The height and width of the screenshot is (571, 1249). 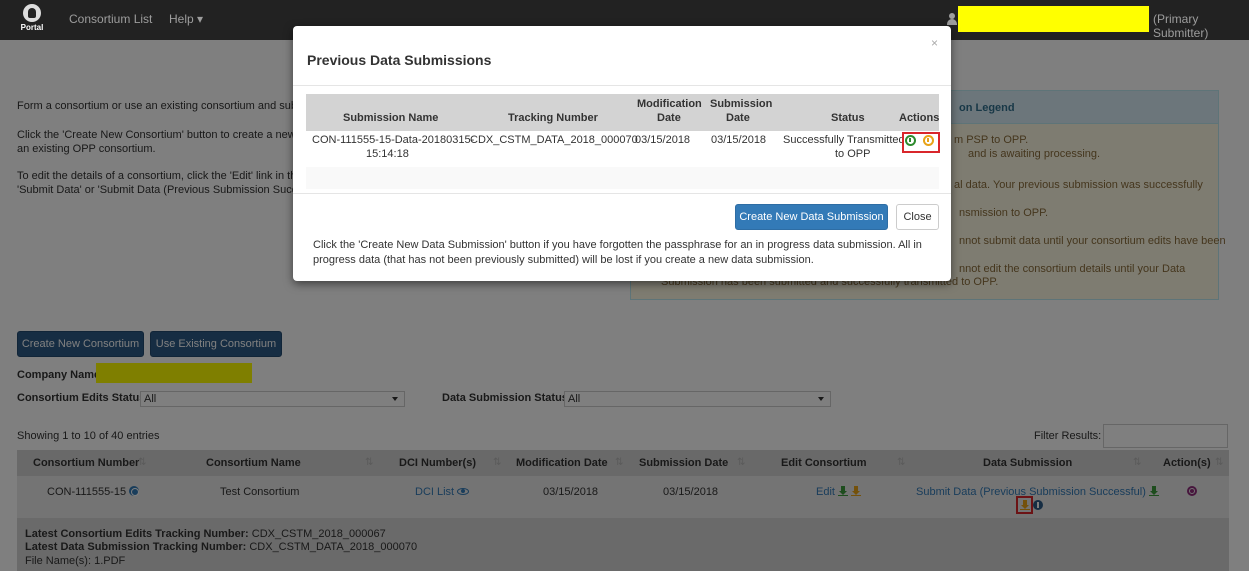 I want to click on modal-title: Previous Data Submissions, so click(x=399, y=60).